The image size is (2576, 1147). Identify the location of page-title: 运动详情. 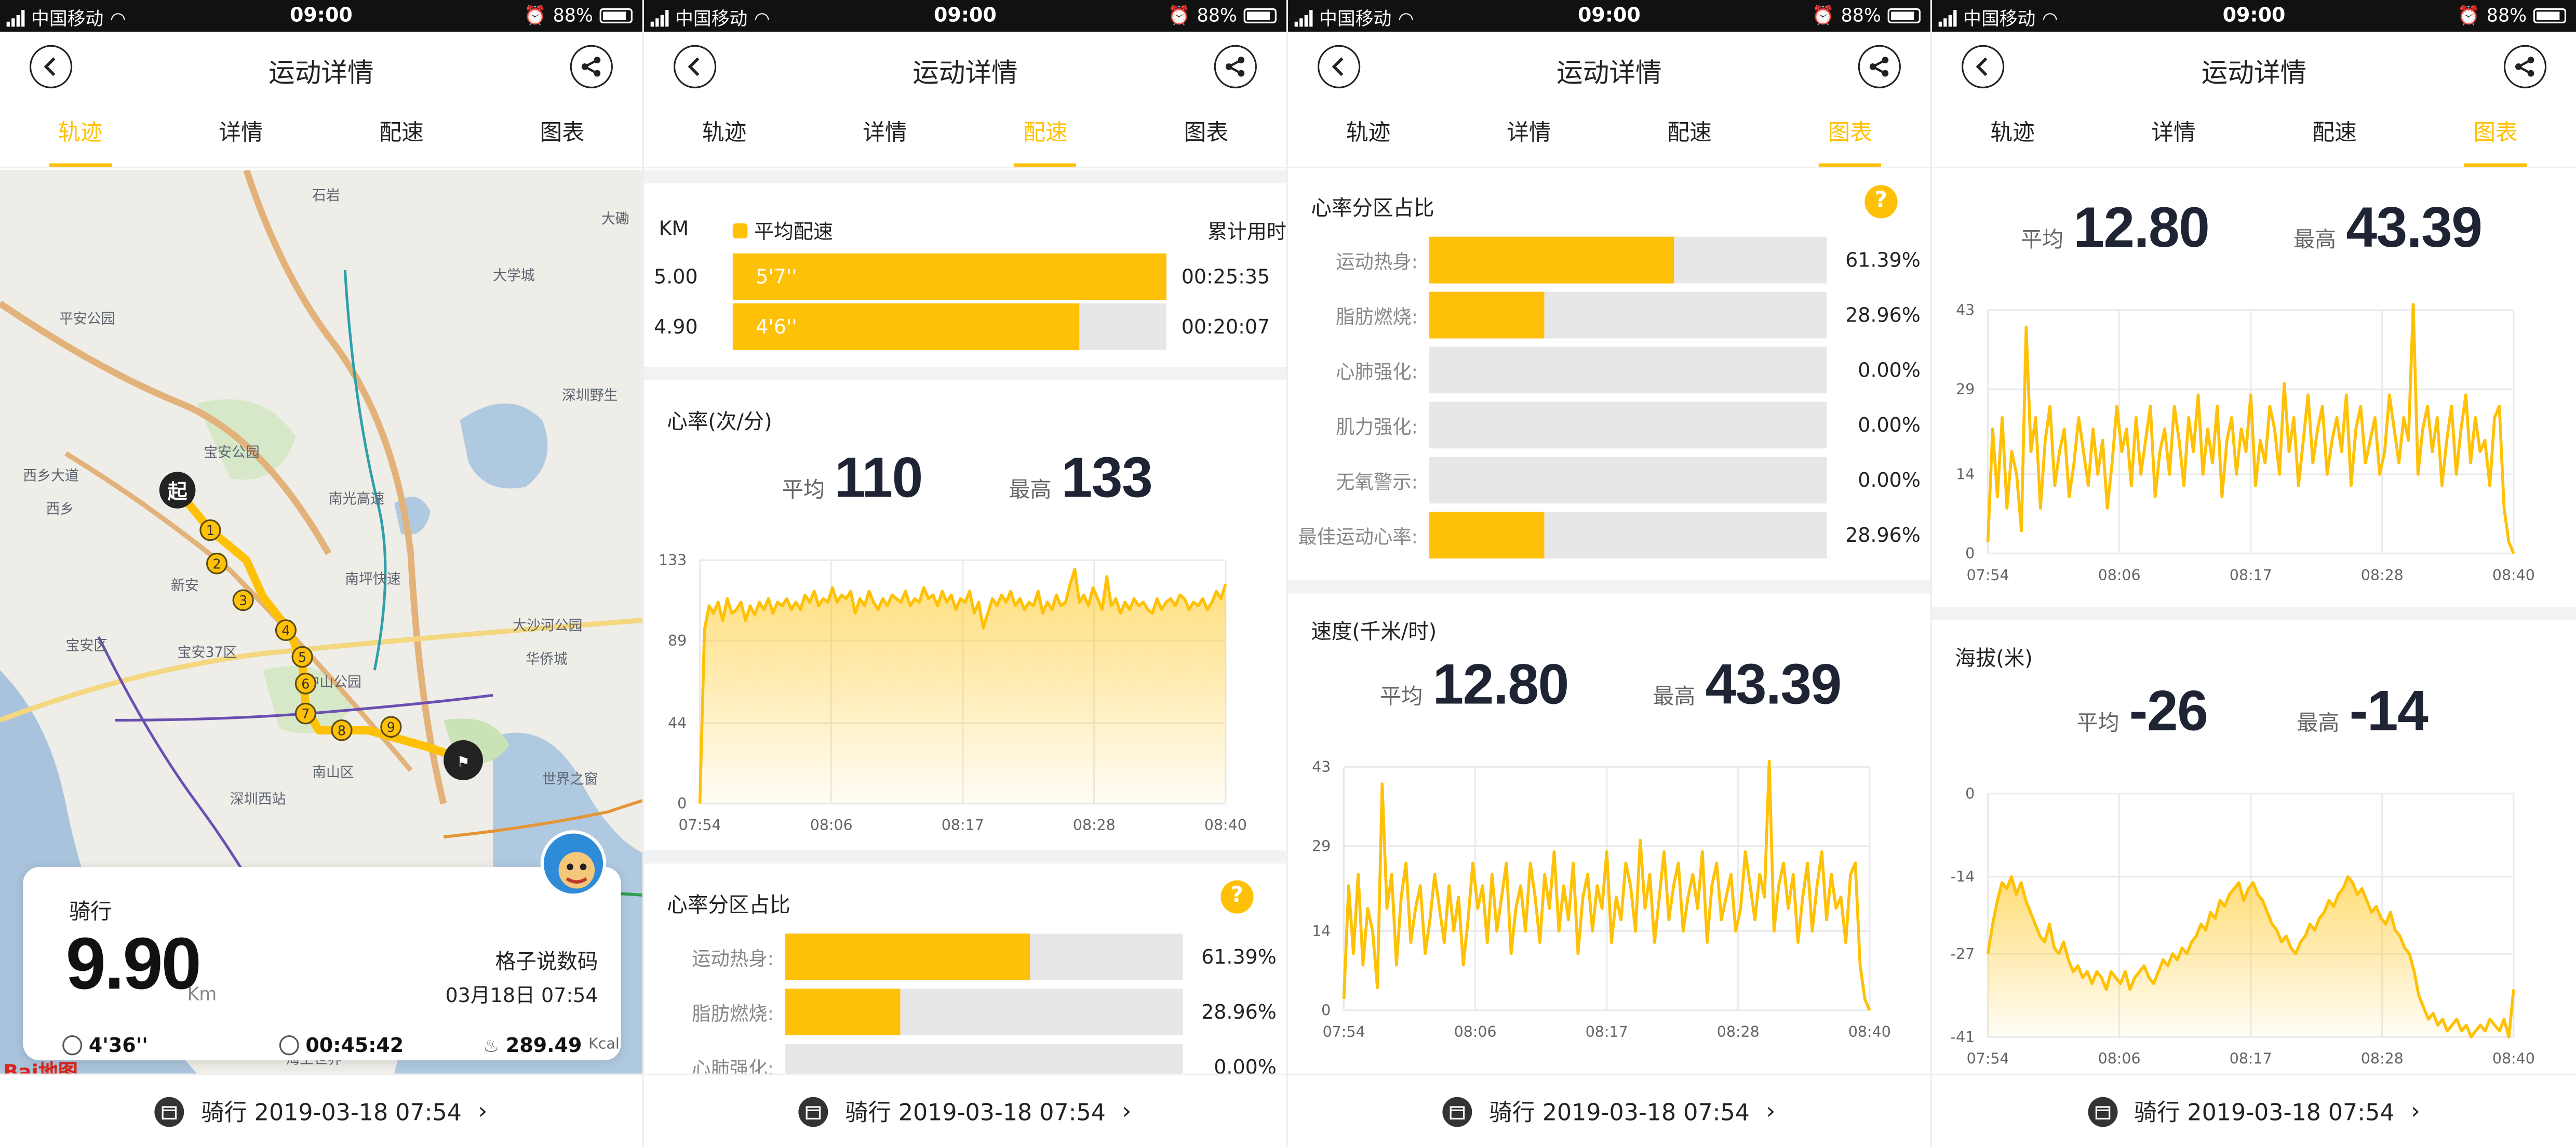
(966, 73).